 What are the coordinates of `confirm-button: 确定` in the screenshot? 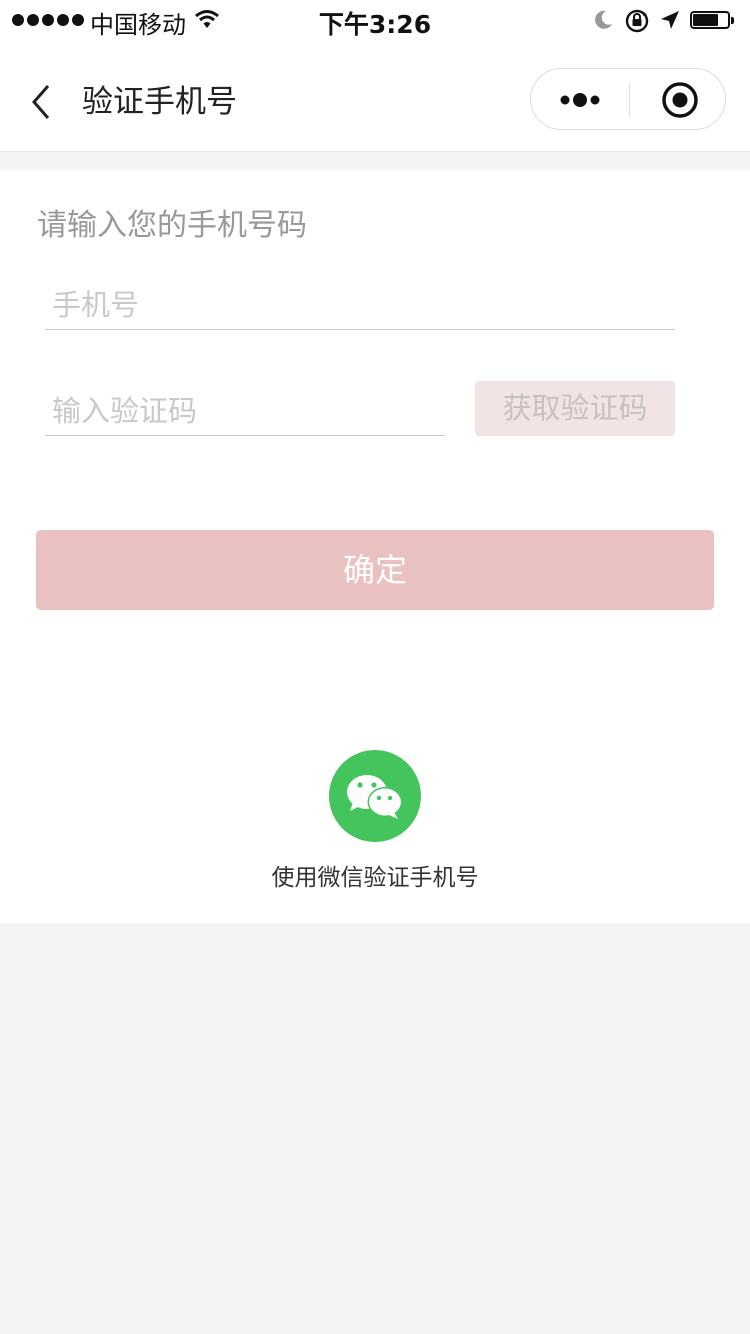 It's located at (375, 570).